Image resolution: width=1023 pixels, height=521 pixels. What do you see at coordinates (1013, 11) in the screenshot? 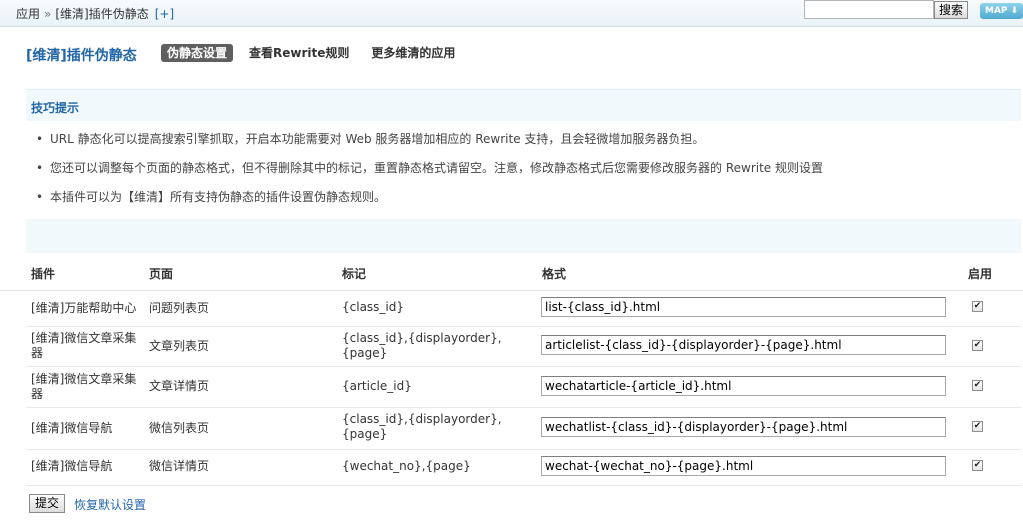
I see `map-arrow-icon: ⬇` at bounding box center [1013, 11].